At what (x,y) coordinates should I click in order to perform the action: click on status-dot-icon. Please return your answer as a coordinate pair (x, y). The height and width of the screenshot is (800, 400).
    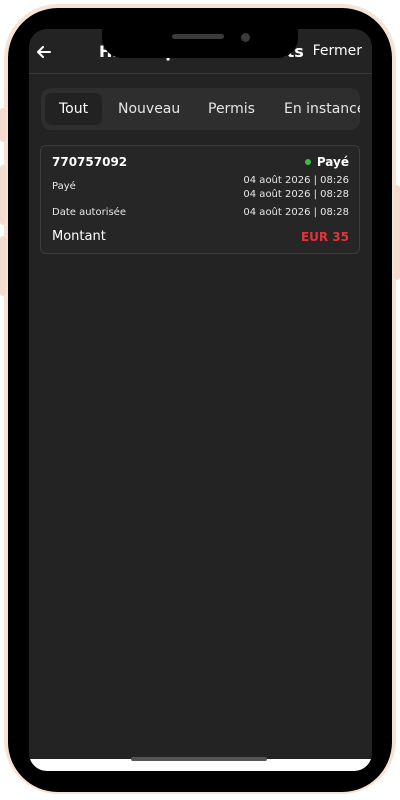
    Looking at the image, I should click on (307, 162).